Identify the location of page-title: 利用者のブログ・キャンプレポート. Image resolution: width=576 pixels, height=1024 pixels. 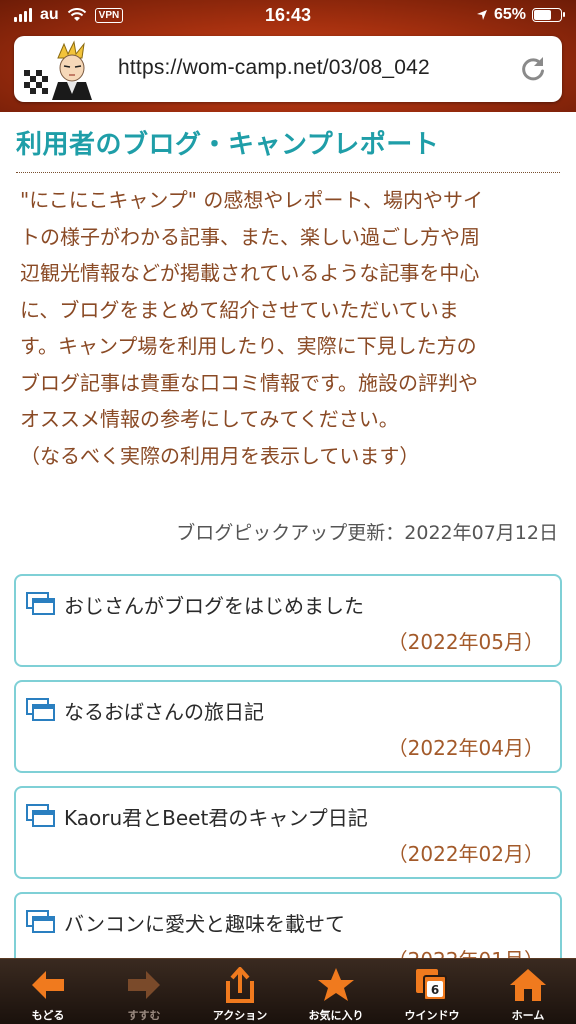
(228, 145).